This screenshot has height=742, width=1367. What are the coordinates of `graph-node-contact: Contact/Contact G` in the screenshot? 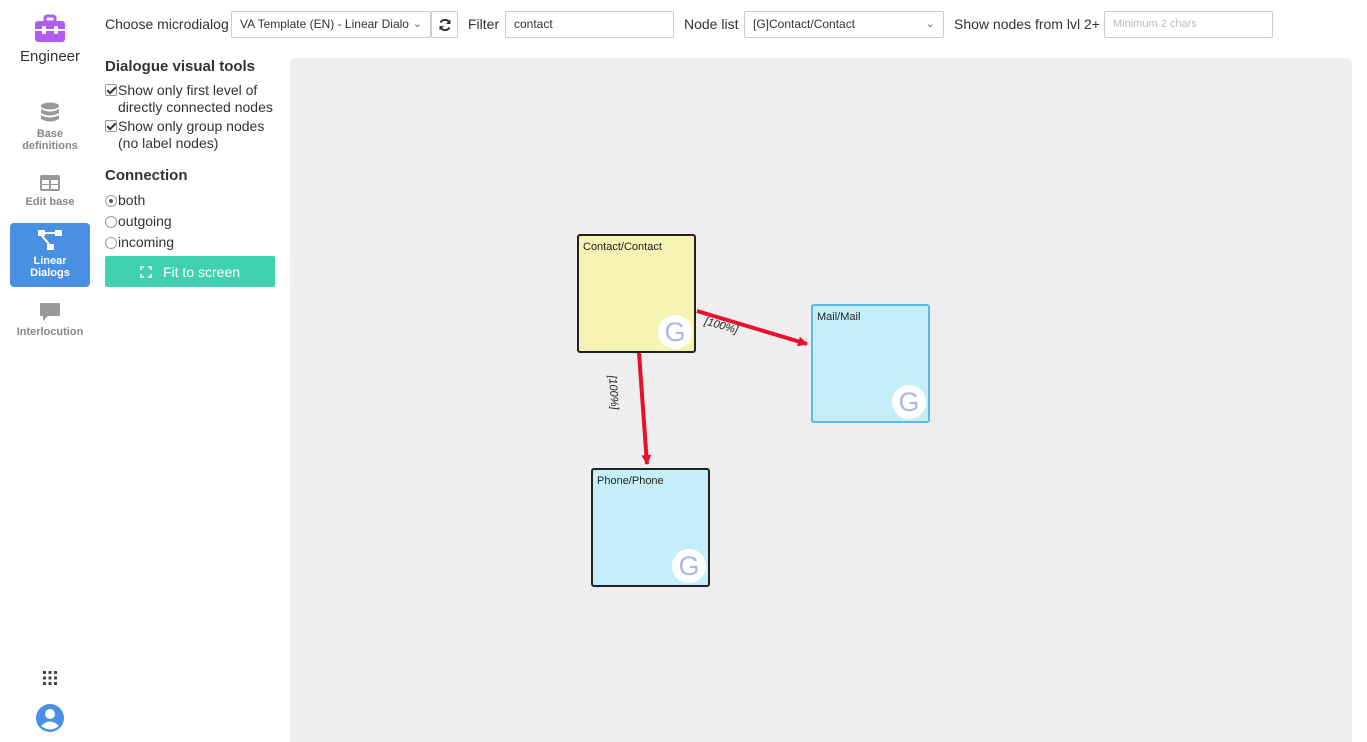 It's located at (636, 293).